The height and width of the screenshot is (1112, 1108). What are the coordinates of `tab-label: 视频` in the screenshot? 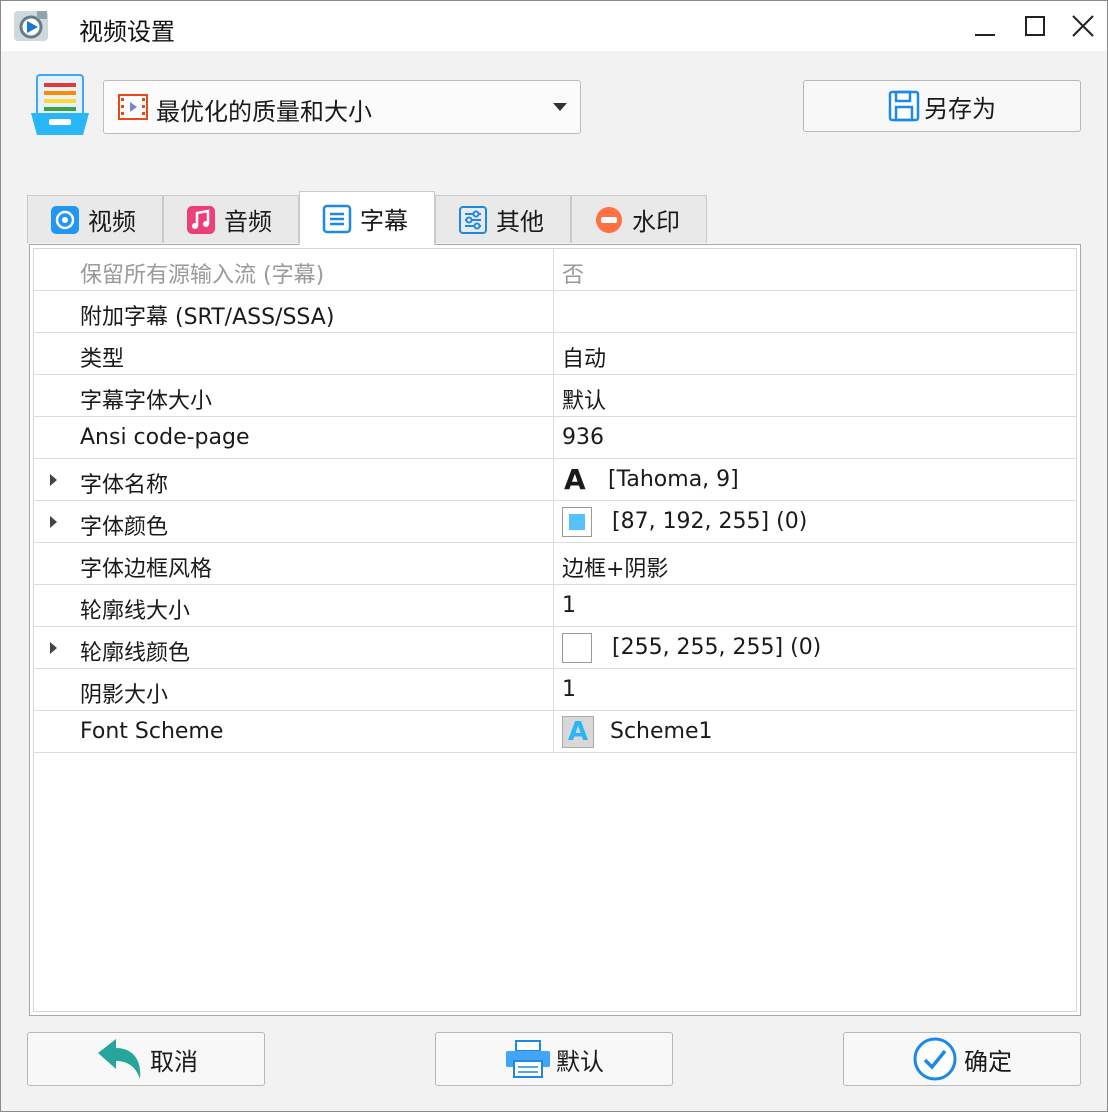 It's located at (112, 222).